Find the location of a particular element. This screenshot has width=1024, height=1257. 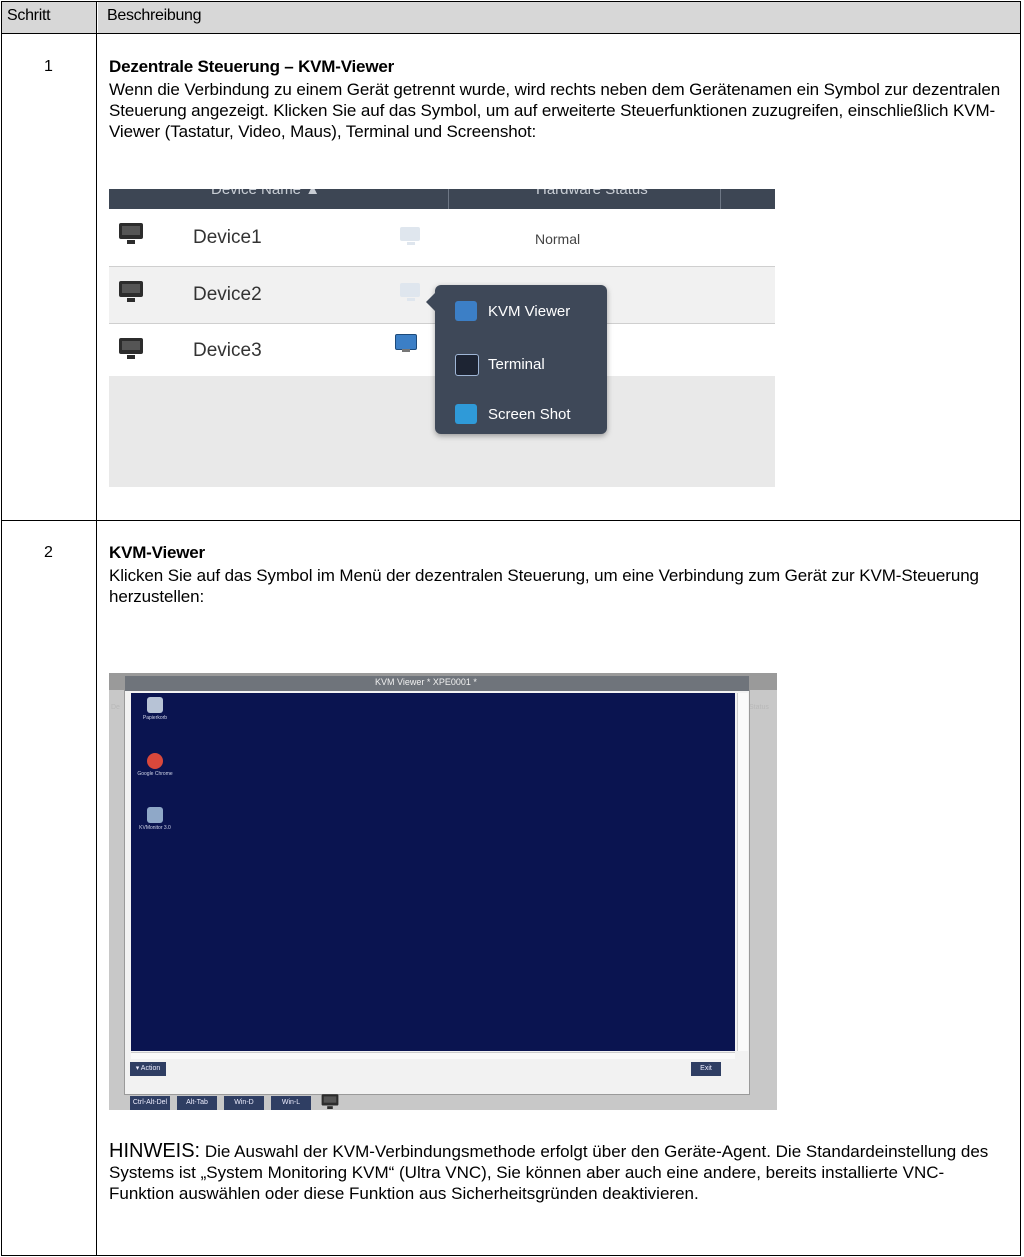

column-hardware-status: Hardware Status is located at coordinates (592, 193).